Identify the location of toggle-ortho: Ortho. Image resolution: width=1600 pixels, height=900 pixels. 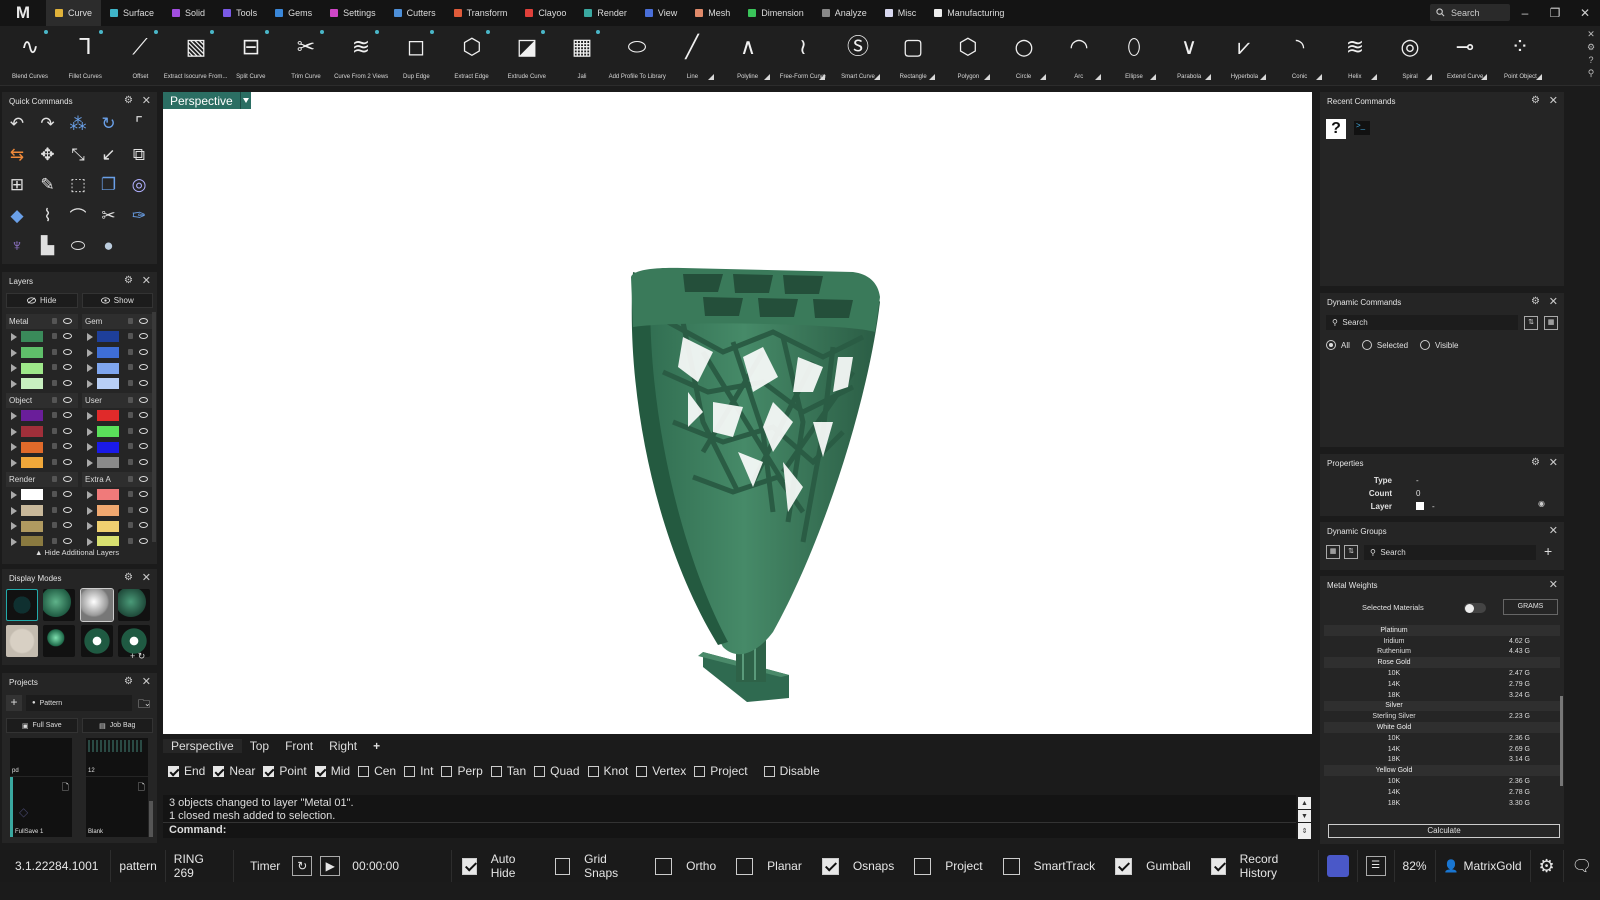
(685, 866).